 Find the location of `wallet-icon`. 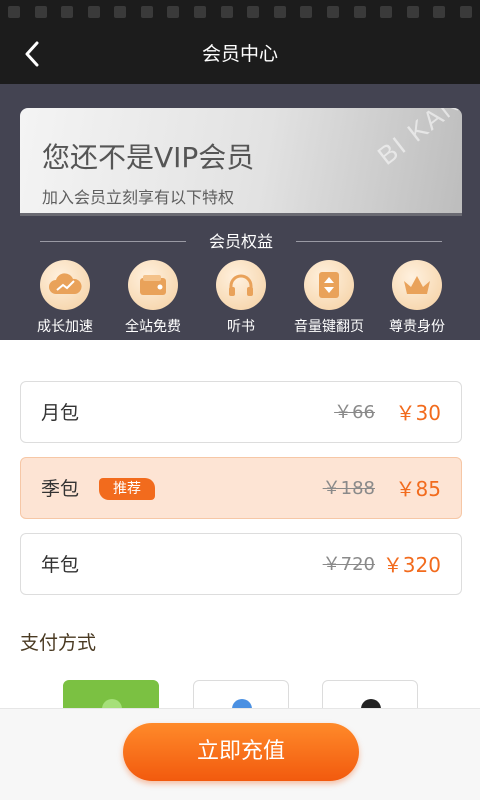

wallet-icon is located at coordinates (153, 285).